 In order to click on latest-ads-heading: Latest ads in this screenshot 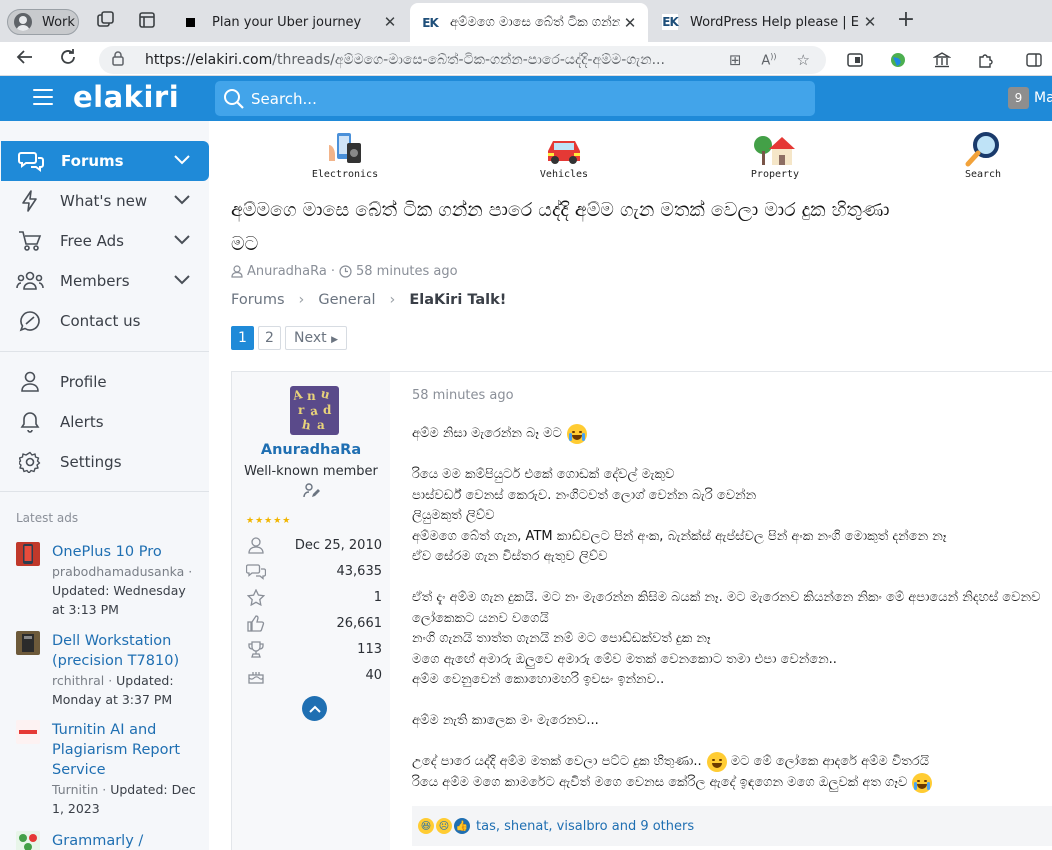, I will do `click(47, 518)`.